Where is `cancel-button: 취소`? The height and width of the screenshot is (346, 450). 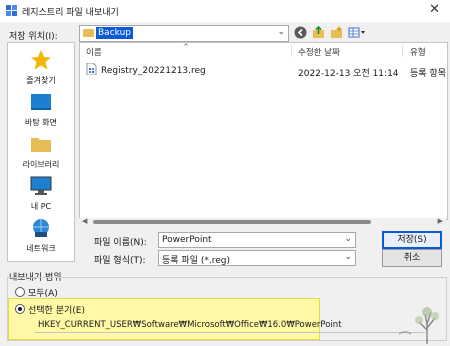
cancel-button: 취소 is located at coordinates (412, 258).